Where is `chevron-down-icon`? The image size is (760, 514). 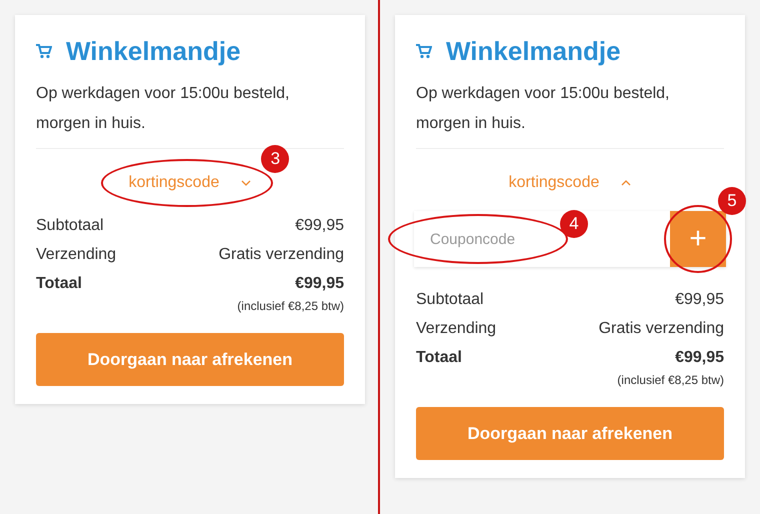 chevron-down-icon is located at coordinates (246, 183).